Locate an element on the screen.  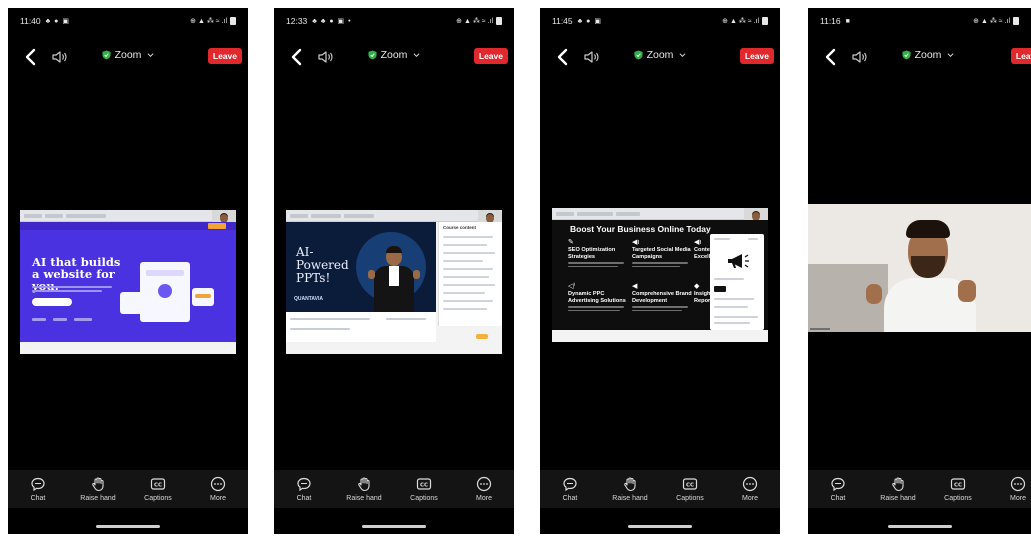
status-bar: 11:16 ■ ⊕ ▲ ⁂ ≈ .ıl is located at coordinates (919, 21).